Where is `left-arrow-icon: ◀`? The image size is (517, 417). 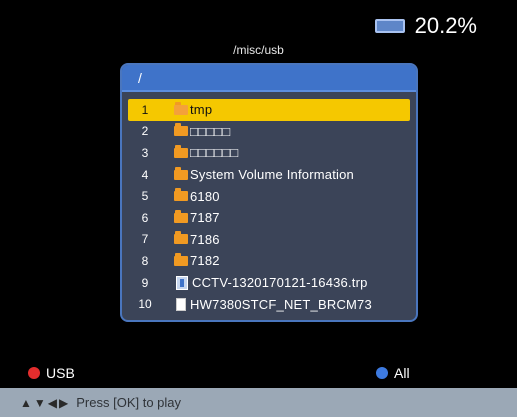 left-arrow-icon: ◀ is located at coordinates (52, 402).